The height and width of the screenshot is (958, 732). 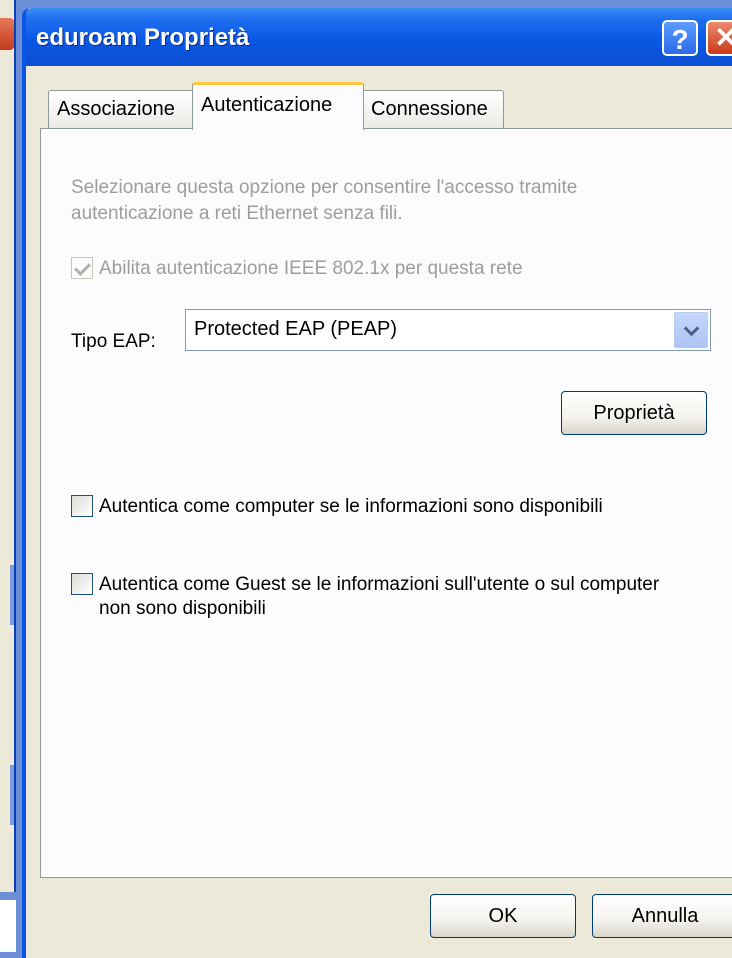 I want to click on eap-type-value: Protected EAP (PEAP), so click(x=296, y=329).